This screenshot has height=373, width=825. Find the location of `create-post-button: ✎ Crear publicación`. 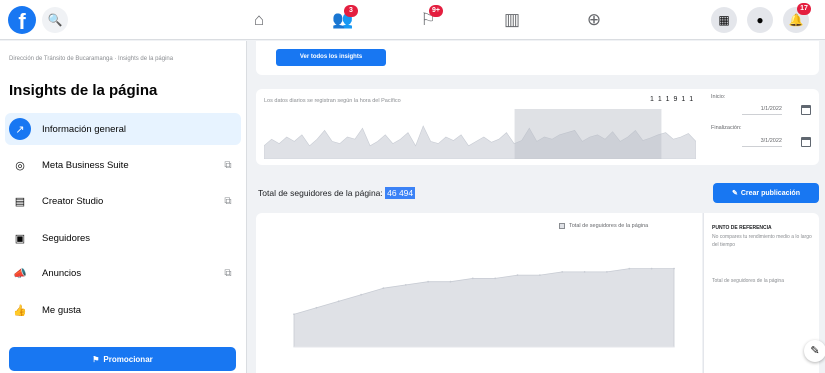

create-post-button: ✎ Crear publicación is located at coordinates (766, 193).